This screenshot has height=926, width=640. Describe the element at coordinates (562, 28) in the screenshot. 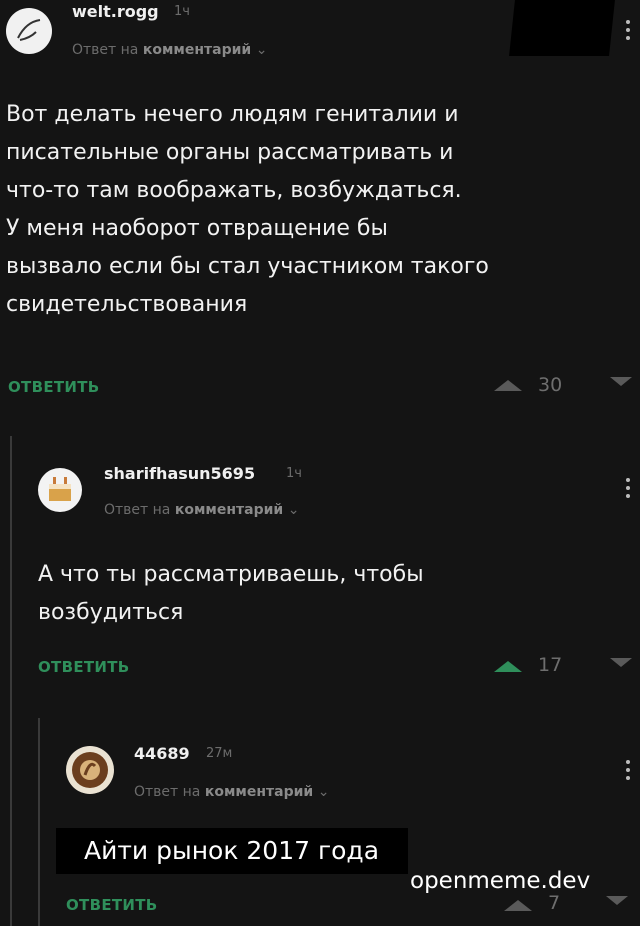

I see `scribble-overlay` at that location.